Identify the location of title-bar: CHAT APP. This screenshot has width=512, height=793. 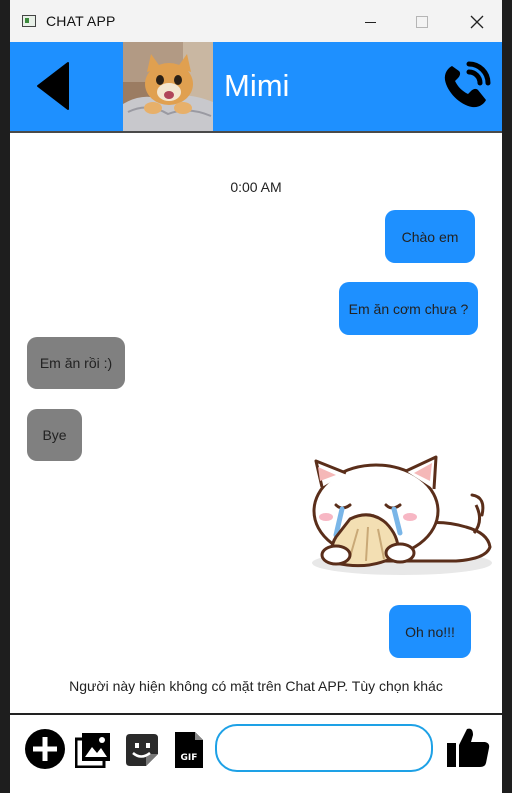
(256, 21).